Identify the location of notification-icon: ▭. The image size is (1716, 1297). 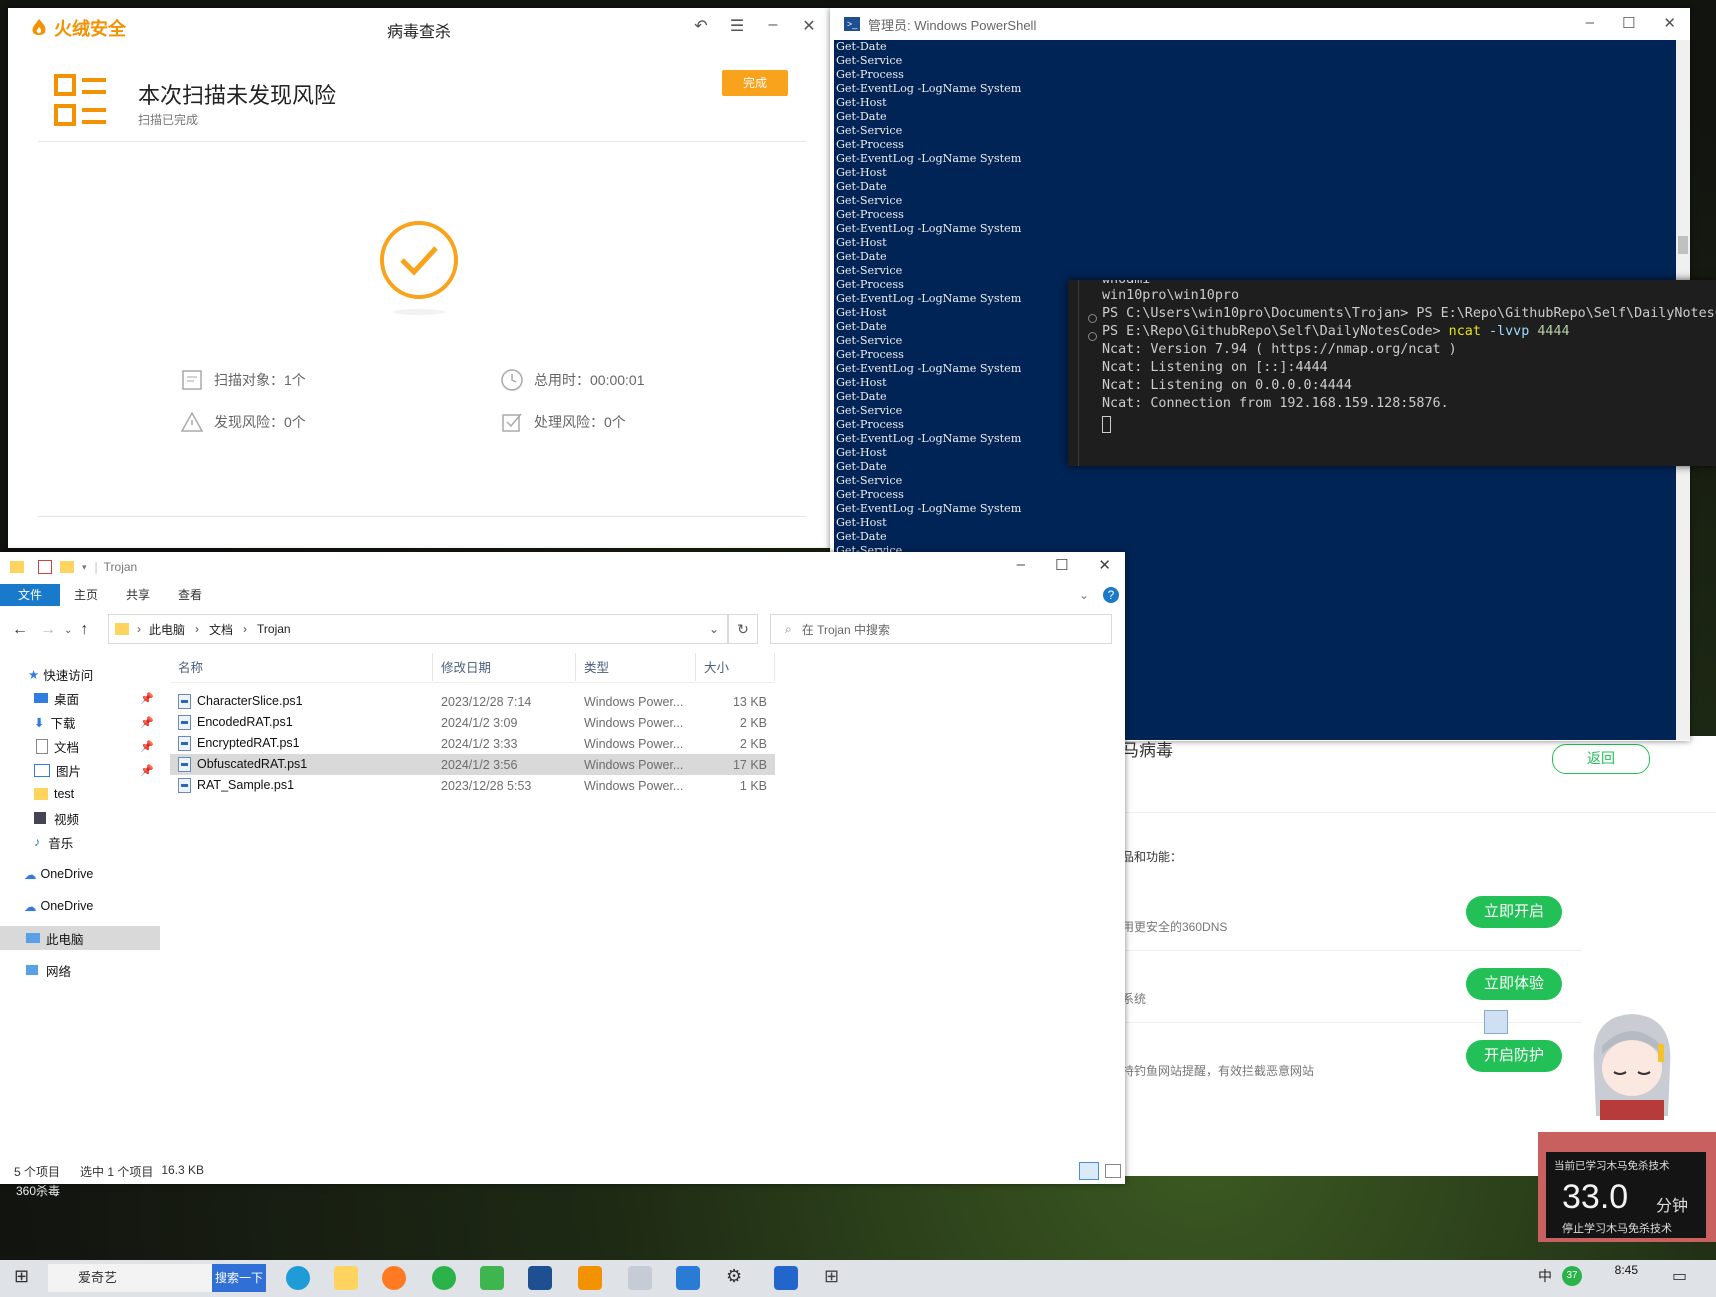
(1684, 1278).